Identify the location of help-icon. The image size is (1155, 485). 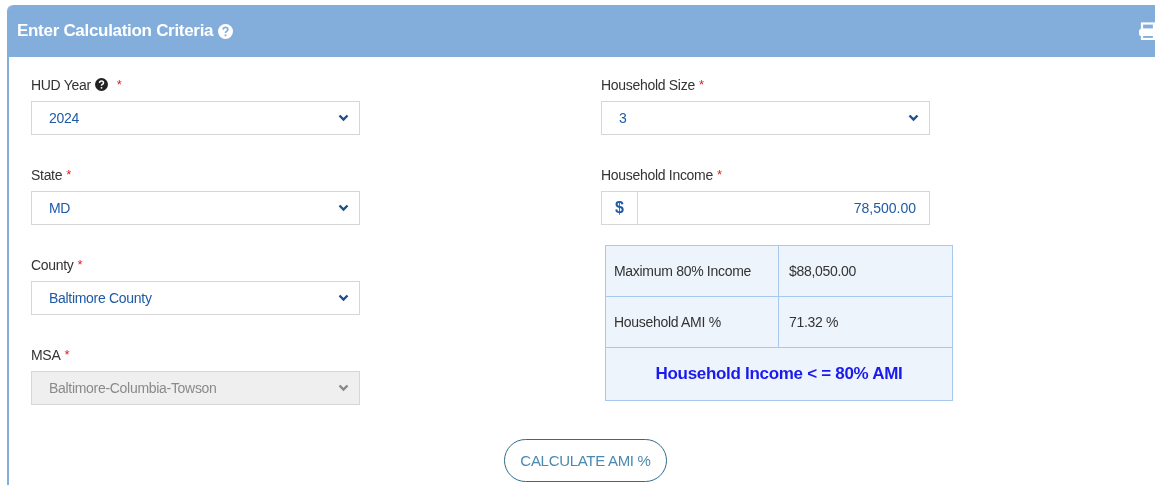
(101, 84).